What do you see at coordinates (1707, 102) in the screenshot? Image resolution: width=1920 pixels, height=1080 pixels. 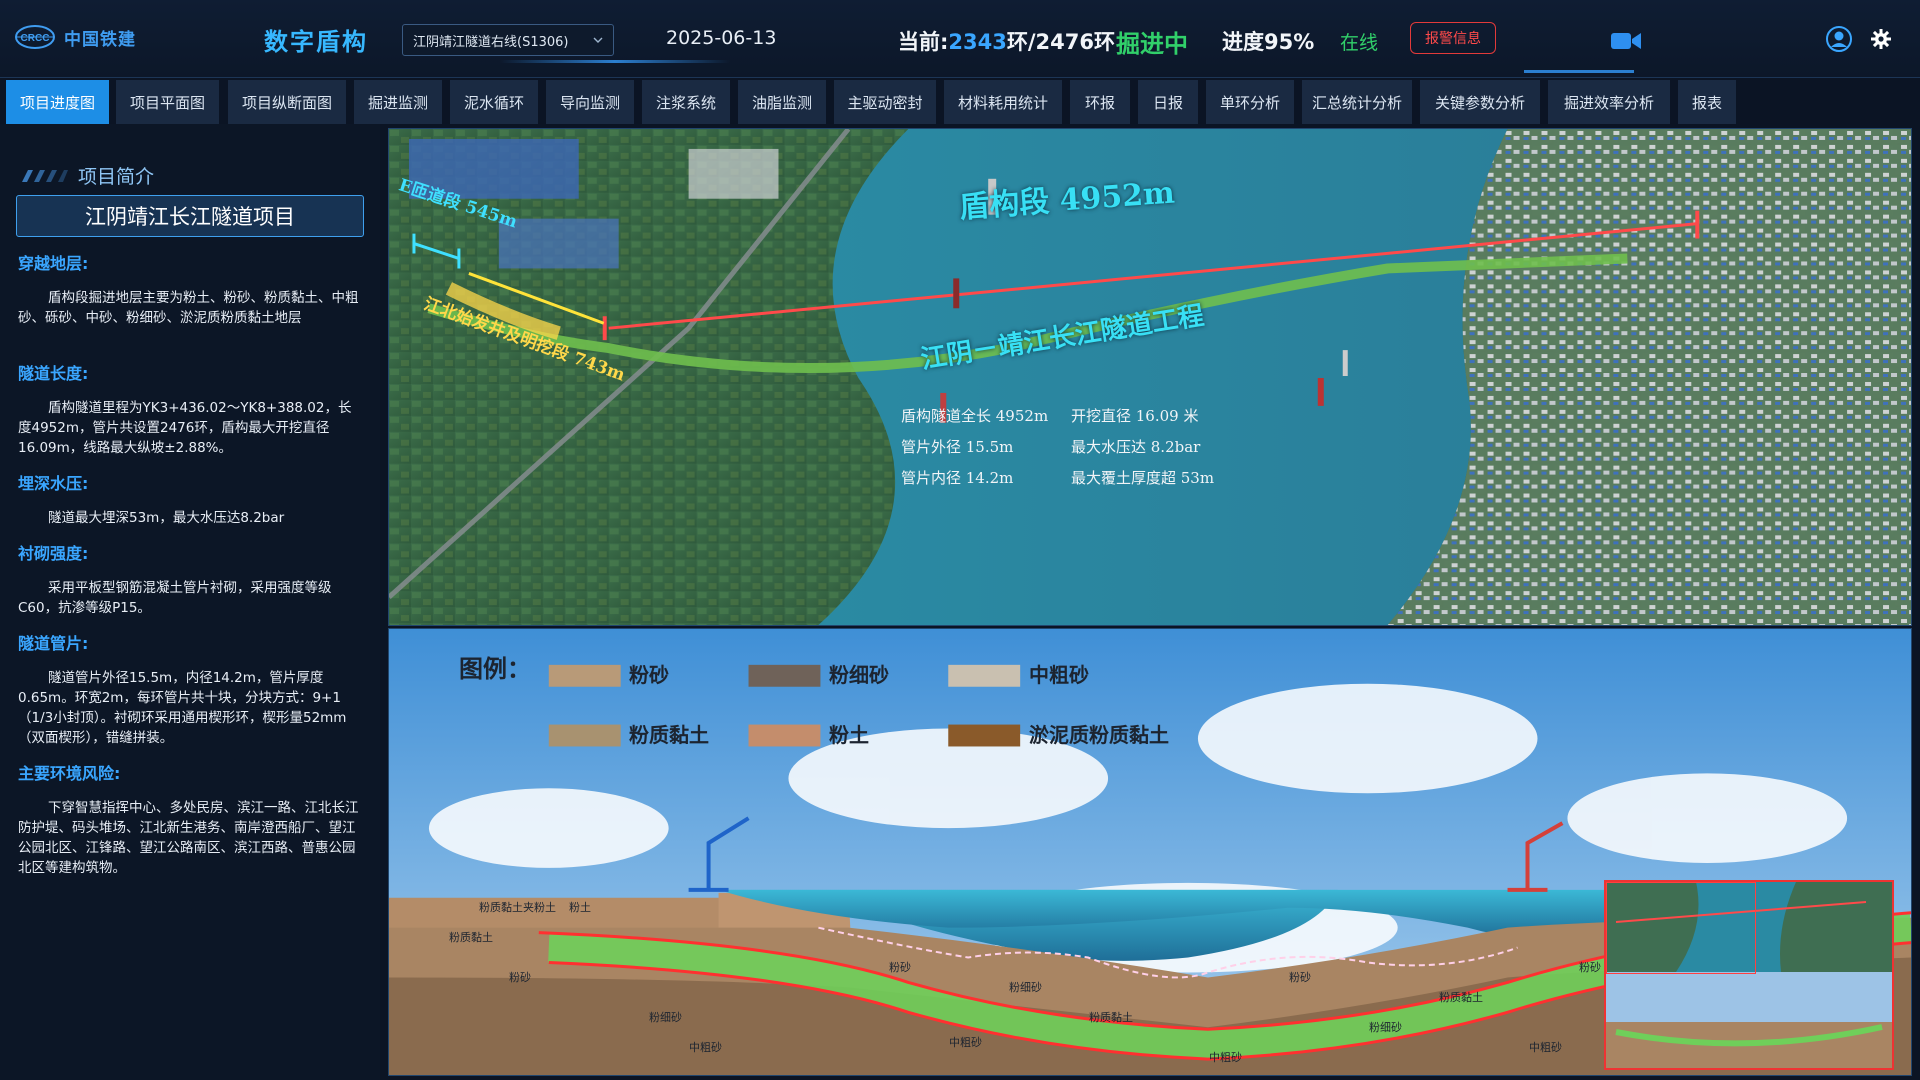 I see `tab-reports: 报表` at bounding box center [1707, 102].